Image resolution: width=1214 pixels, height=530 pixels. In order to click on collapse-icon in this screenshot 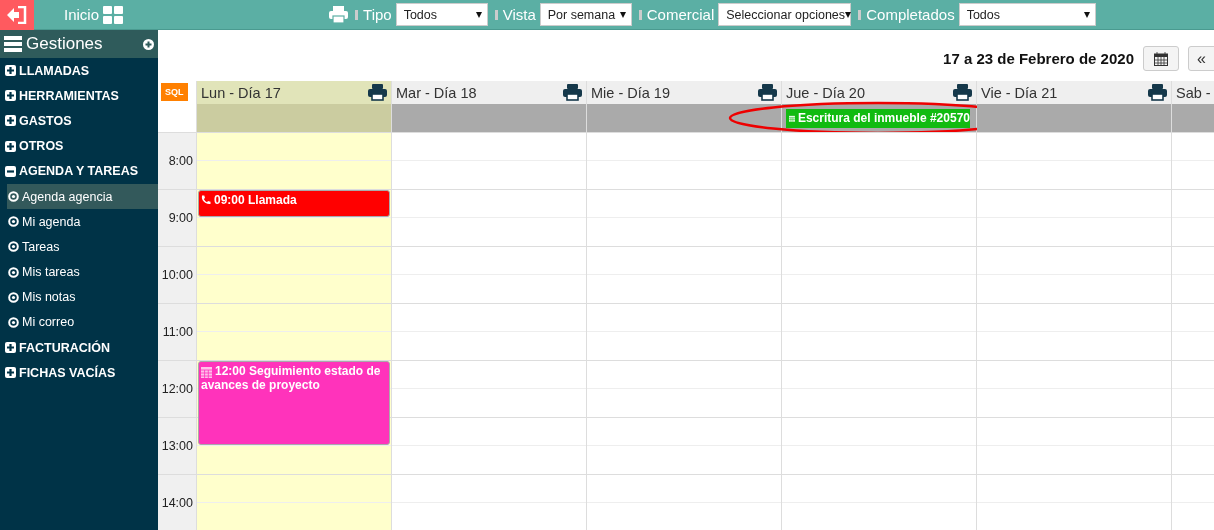, I will do `click(10, 171)`.